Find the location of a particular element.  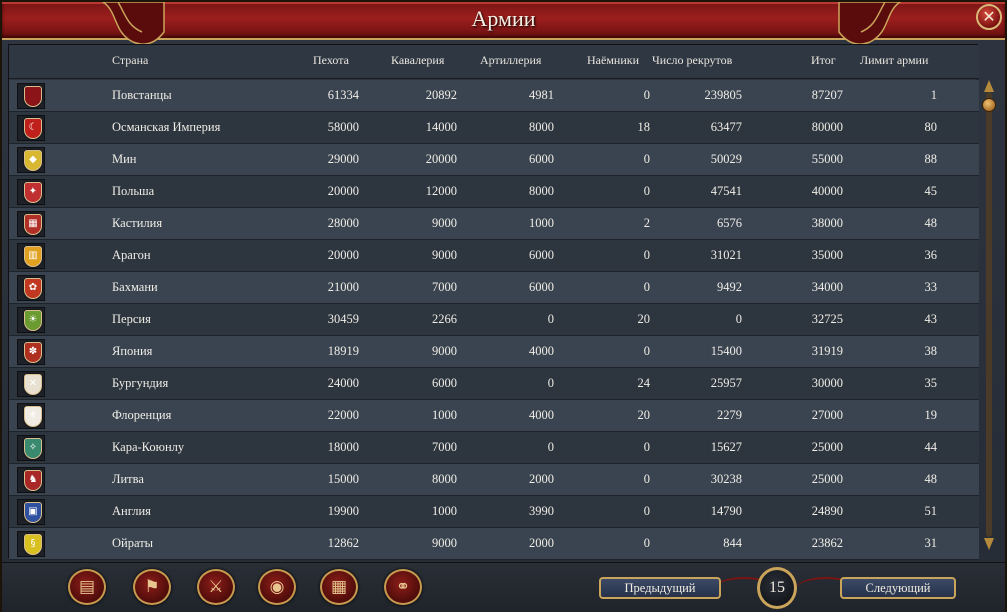

burgundy-shield-icon: ✕ is located at coordinates (33, 384).